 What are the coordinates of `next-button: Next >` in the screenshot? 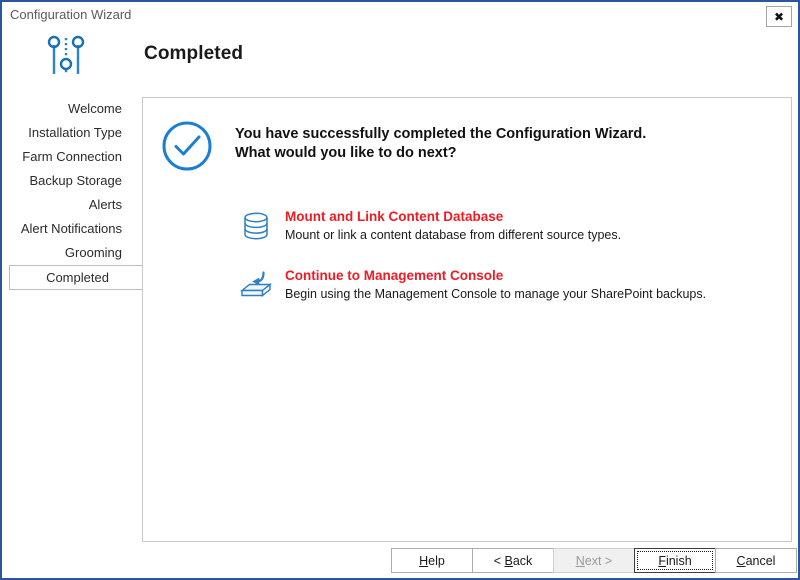 It's located at (594, 560).